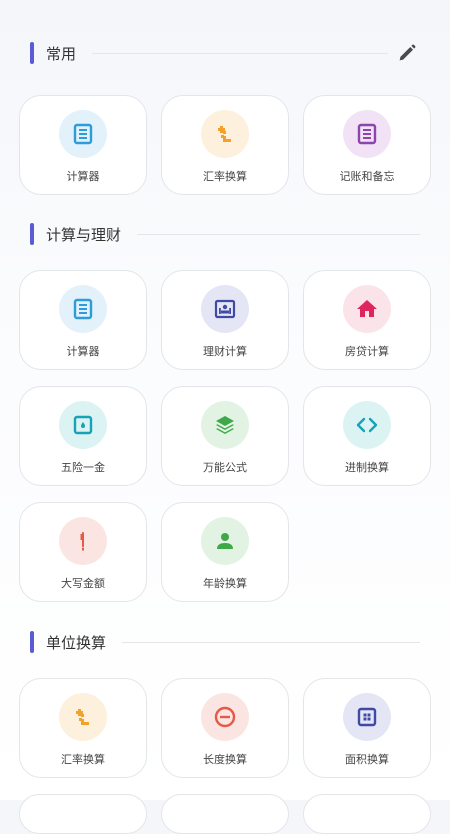  I want to click on section-header-units: 单位换算, so click(225, 642).